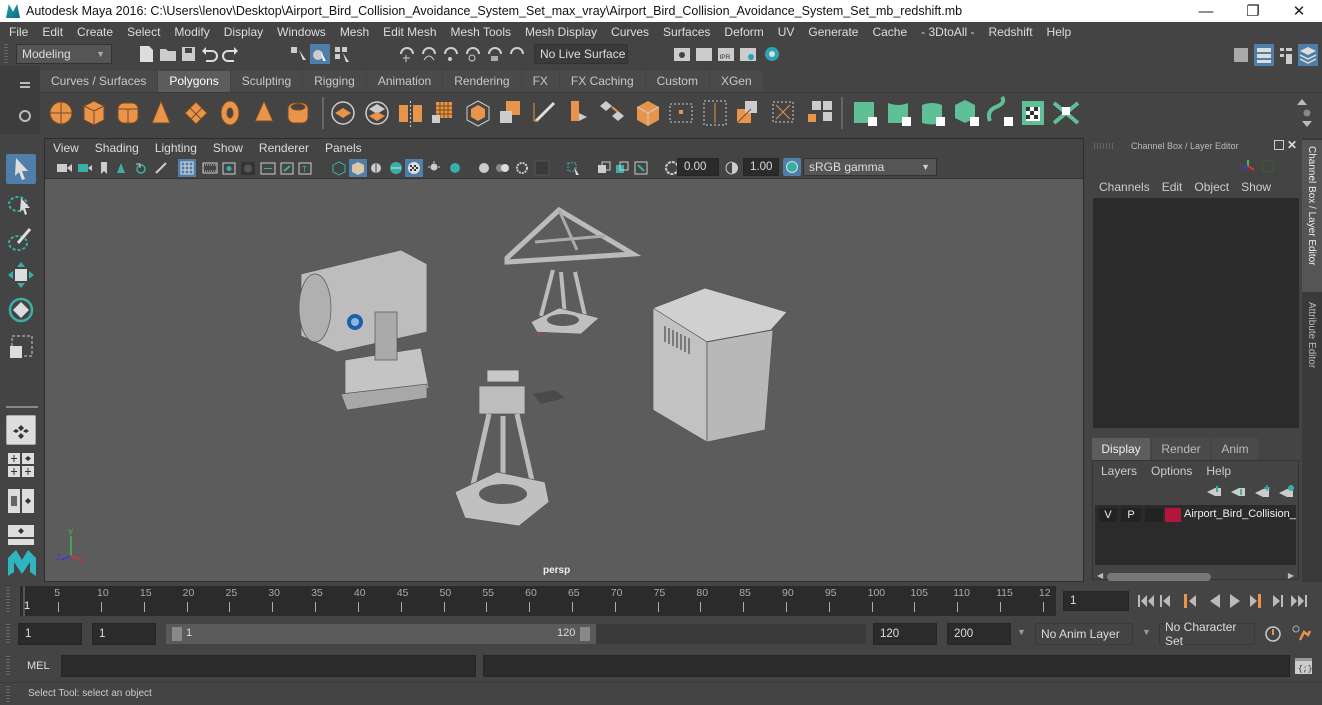 The height and width of the screenshot is (705, 1322). I want to click on target-weld-icon, so click(746, 112).